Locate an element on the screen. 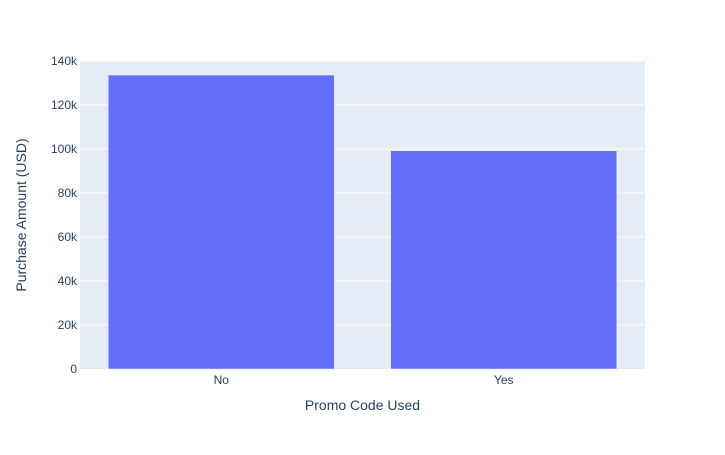 This screenshot has height=455, width=725. y-tick-label: 80k is located at coordinates (68, 193).